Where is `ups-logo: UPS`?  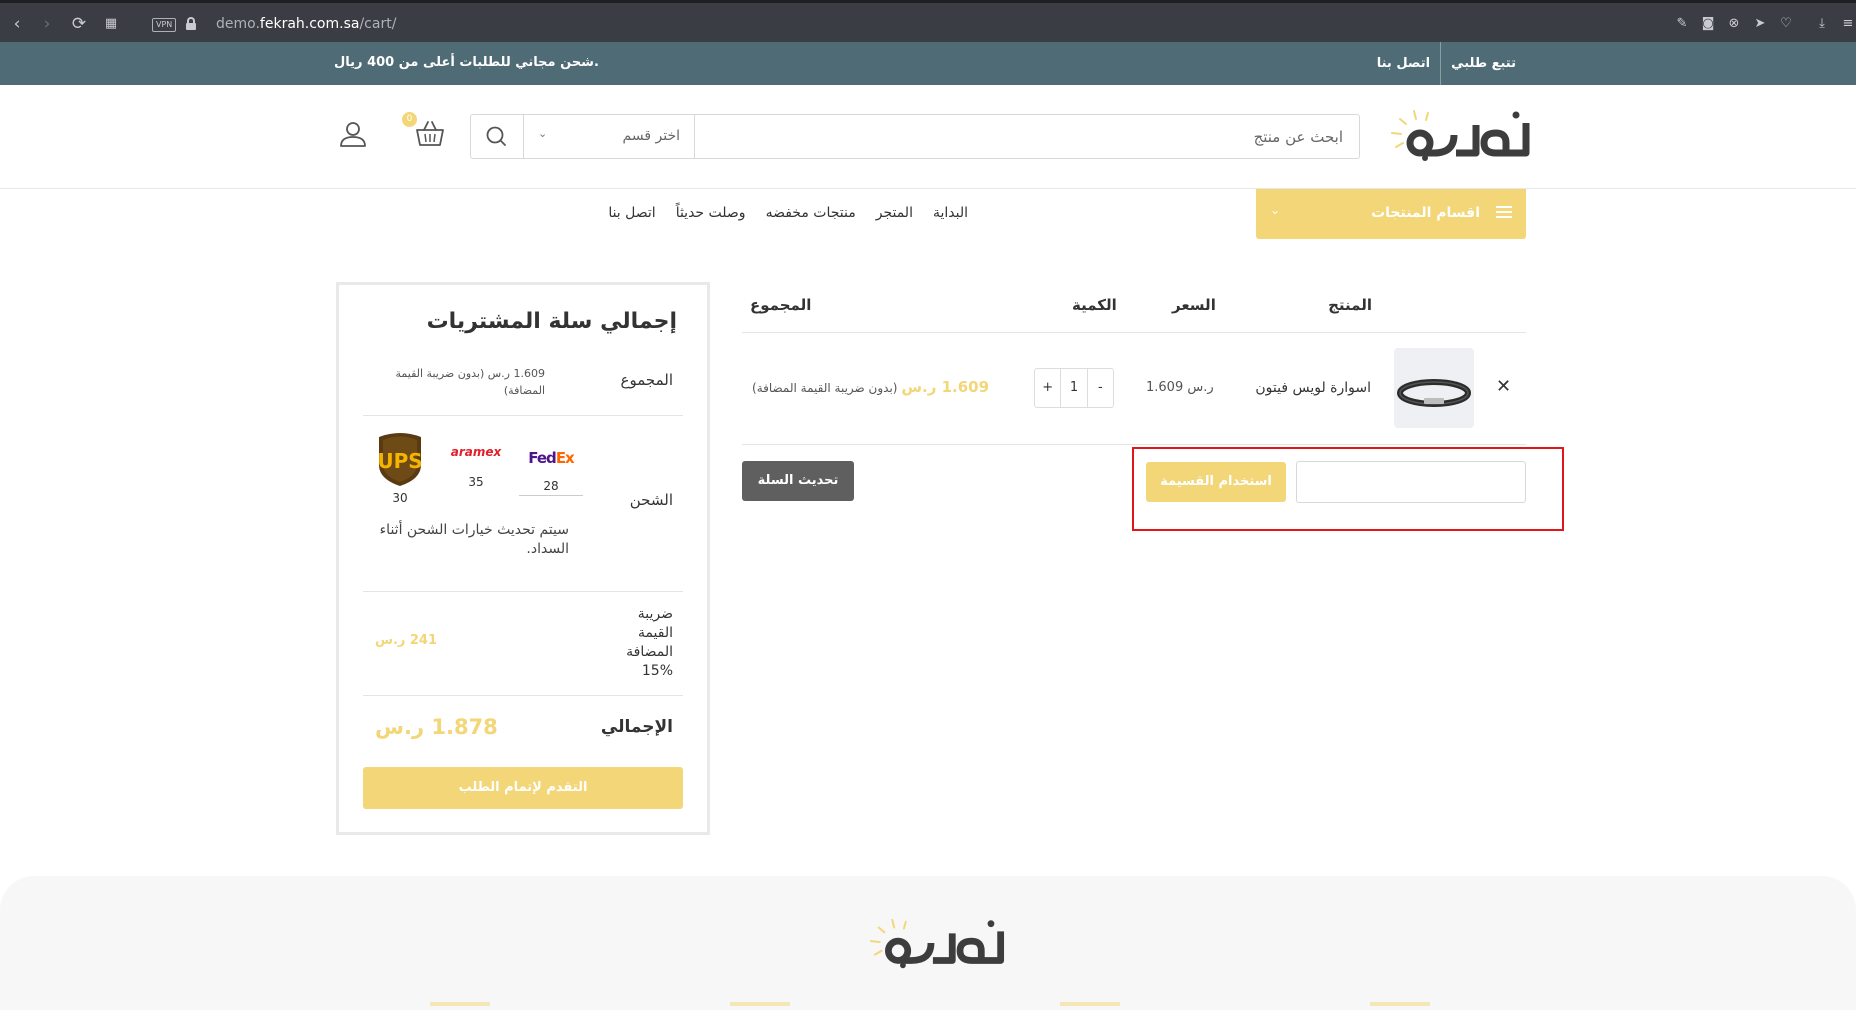
ups-logo: UPS is located at coordinates (400, 459).